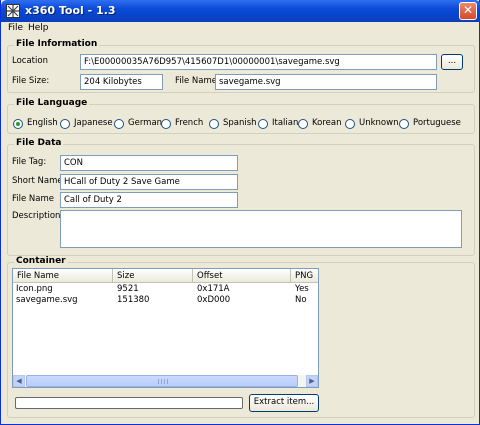  Describe the element at coordinates (47, 300) in the screenshot. I see `row-file-name: savegame.svg` at that location.